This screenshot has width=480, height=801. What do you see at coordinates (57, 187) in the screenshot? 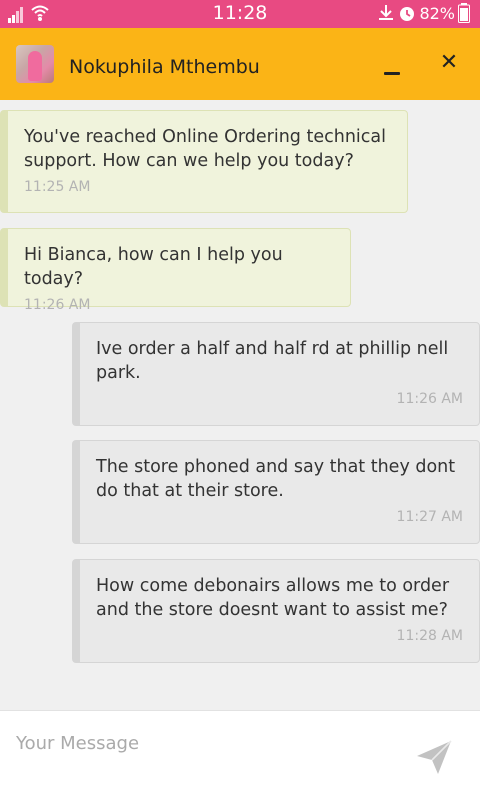
I see `message-time: 11:25 AM` at bounding box center [57, 187].